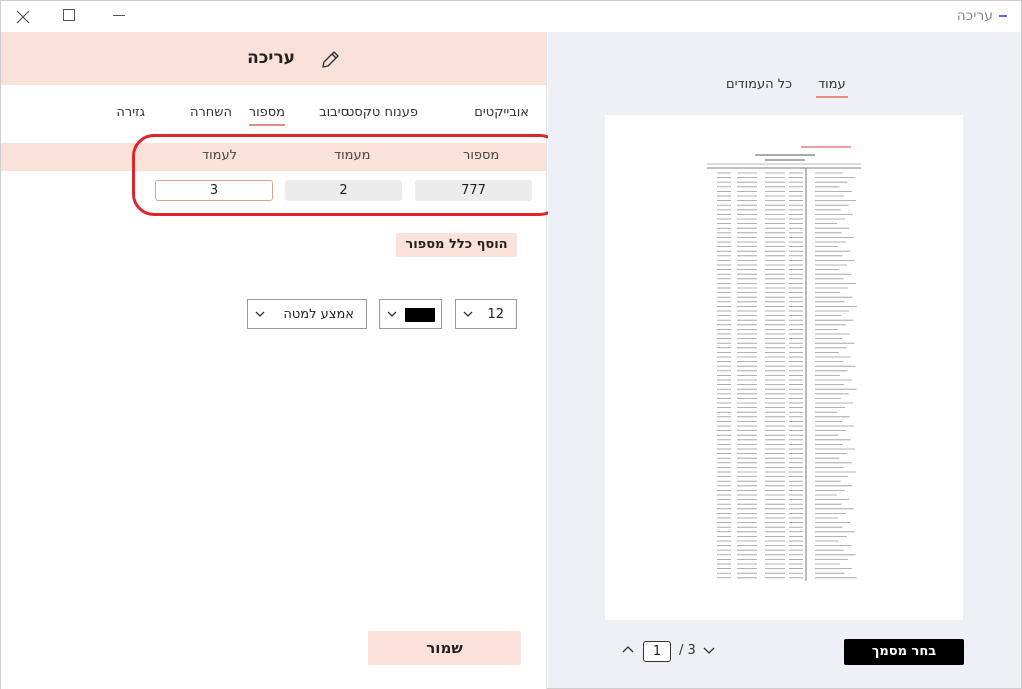 The image size is (1022, 689). I want to click on tab-numbering: מספור, so click(267, 115).